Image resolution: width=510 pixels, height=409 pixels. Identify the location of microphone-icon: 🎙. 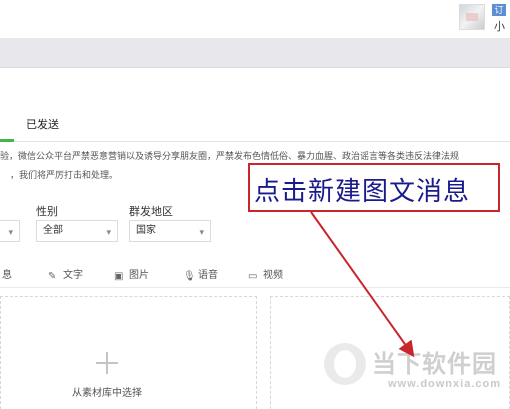
(189, 276).